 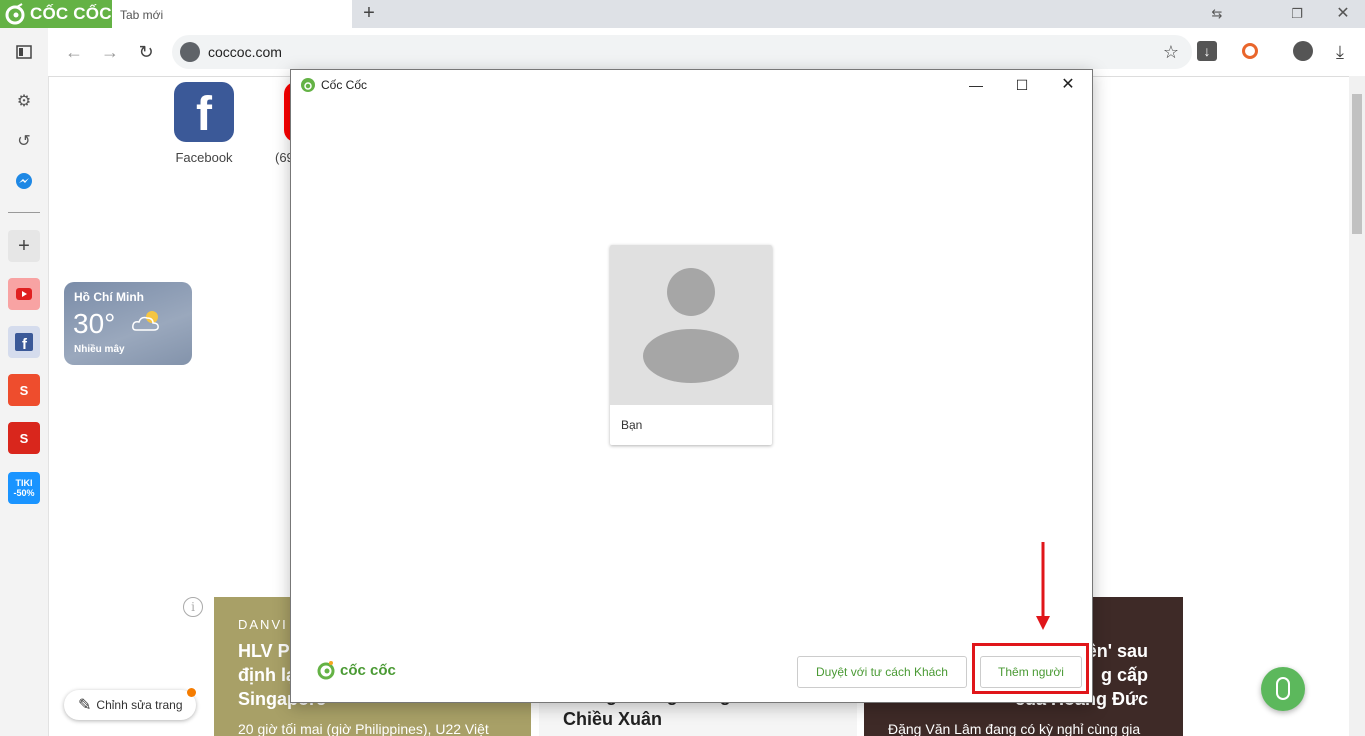 What do you see at coordinates (632, 425) in the screenshot?
I see `profile-name: Bạn` at bounding box center [632, 425].